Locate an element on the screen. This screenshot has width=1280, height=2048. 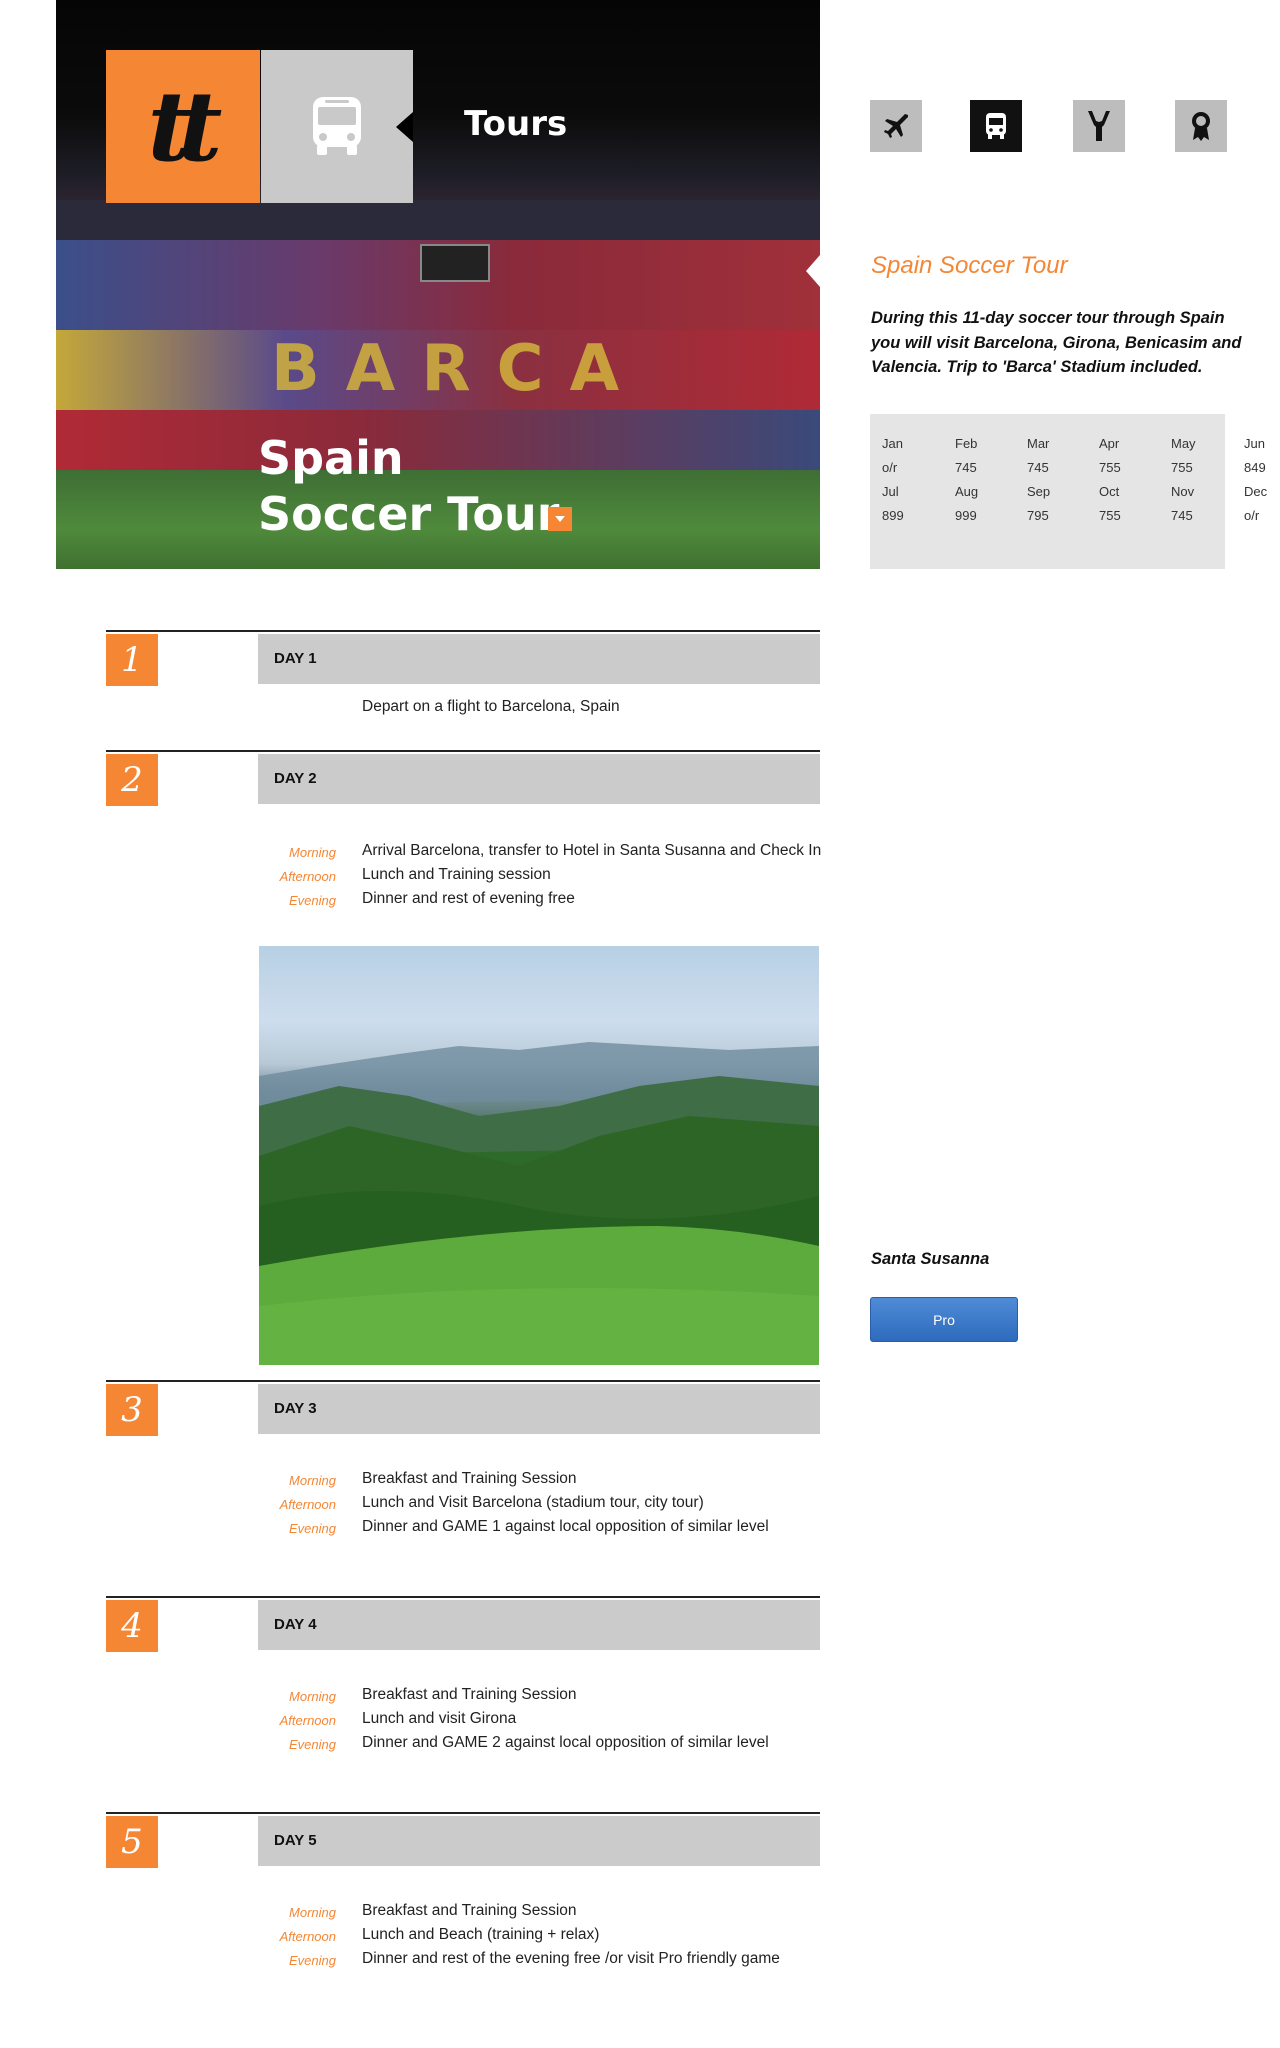
price-value: 795 is located at coordinates (1038, 515).